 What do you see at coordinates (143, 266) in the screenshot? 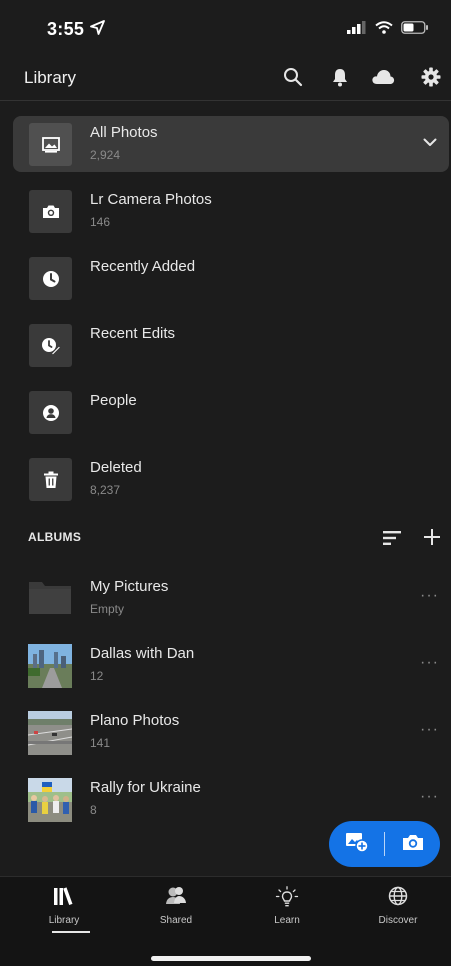
I see `nav-item-label: Recently Added` at bounding box center [143, 266].